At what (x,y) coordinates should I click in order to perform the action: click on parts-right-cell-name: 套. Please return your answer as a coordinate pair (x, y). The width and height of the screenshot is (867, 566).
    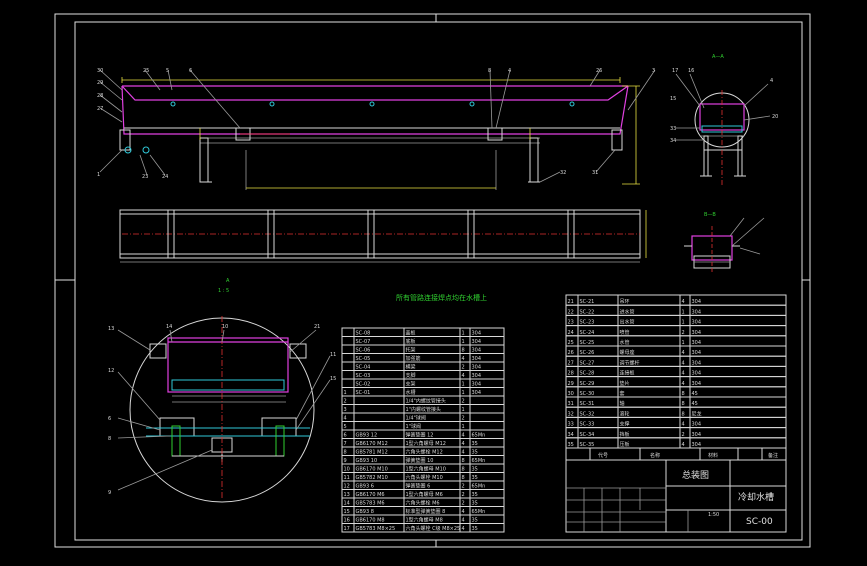
    Looking at the image, I should click on (622, 393).